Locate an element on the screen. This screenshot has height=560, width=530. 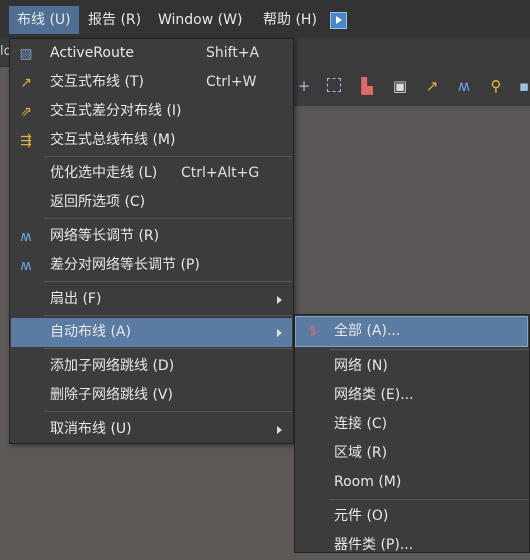
submenu-item-label: 区域 (R) is located at coordinates (361, 453).